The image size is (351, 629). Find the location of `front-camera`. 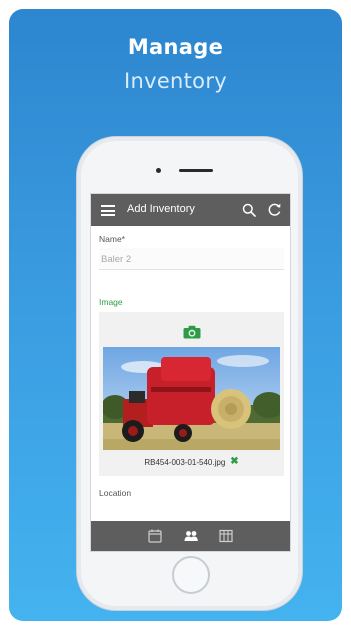

front-camera is located at coordinates (158, 170).